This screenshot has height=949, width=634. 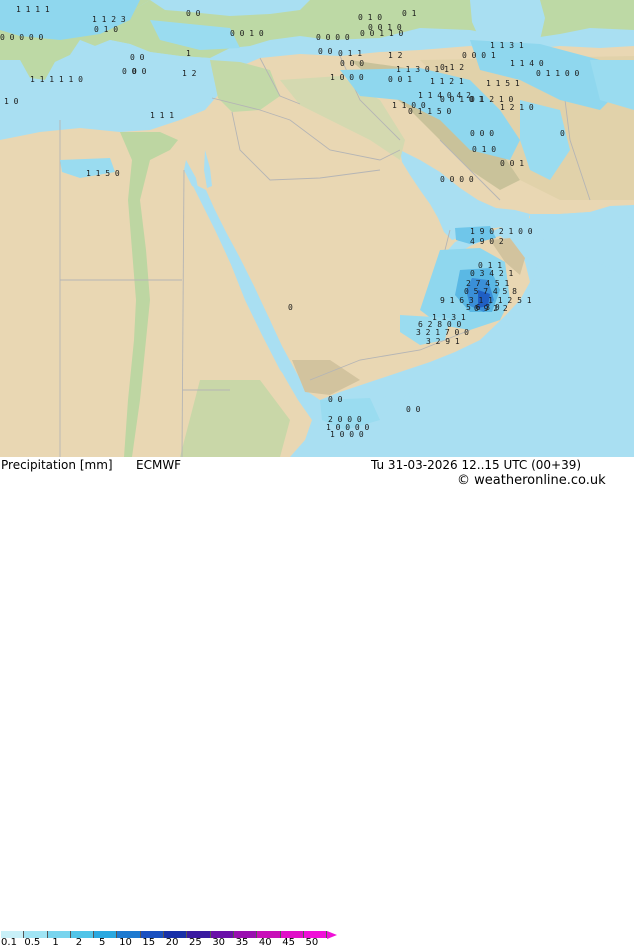 What do you see at coordinates (527, 63) in the screenshot?
I see `map-number-label: 1 1 4 0` at bounding box center [527, 63].